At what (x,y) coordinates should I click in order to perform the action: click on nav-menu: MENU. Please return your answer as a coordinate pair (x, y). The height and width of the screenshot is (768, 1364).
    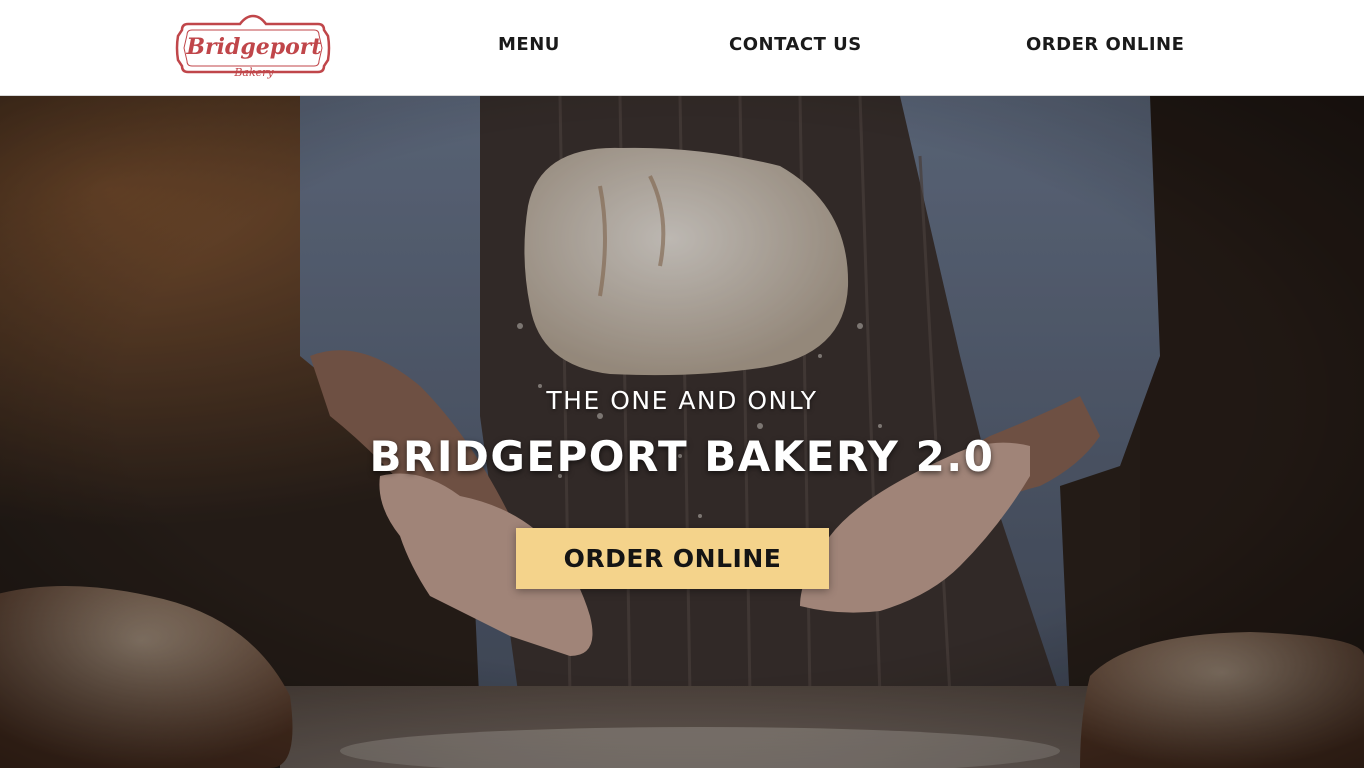
    Looking at the image, I should click on (529, 44).